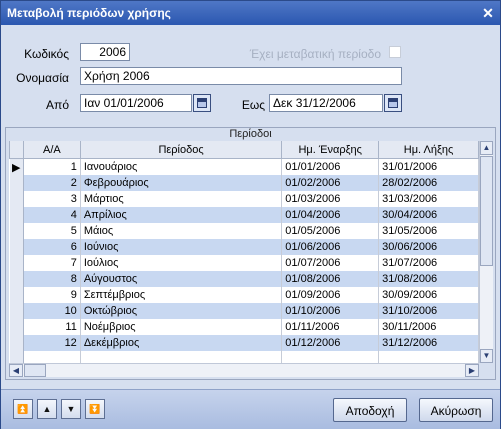  Describe the element at coordinates (428, 150) in the screenshot. I see `column-header-end-date: Ημ. Λήξης` at that location.